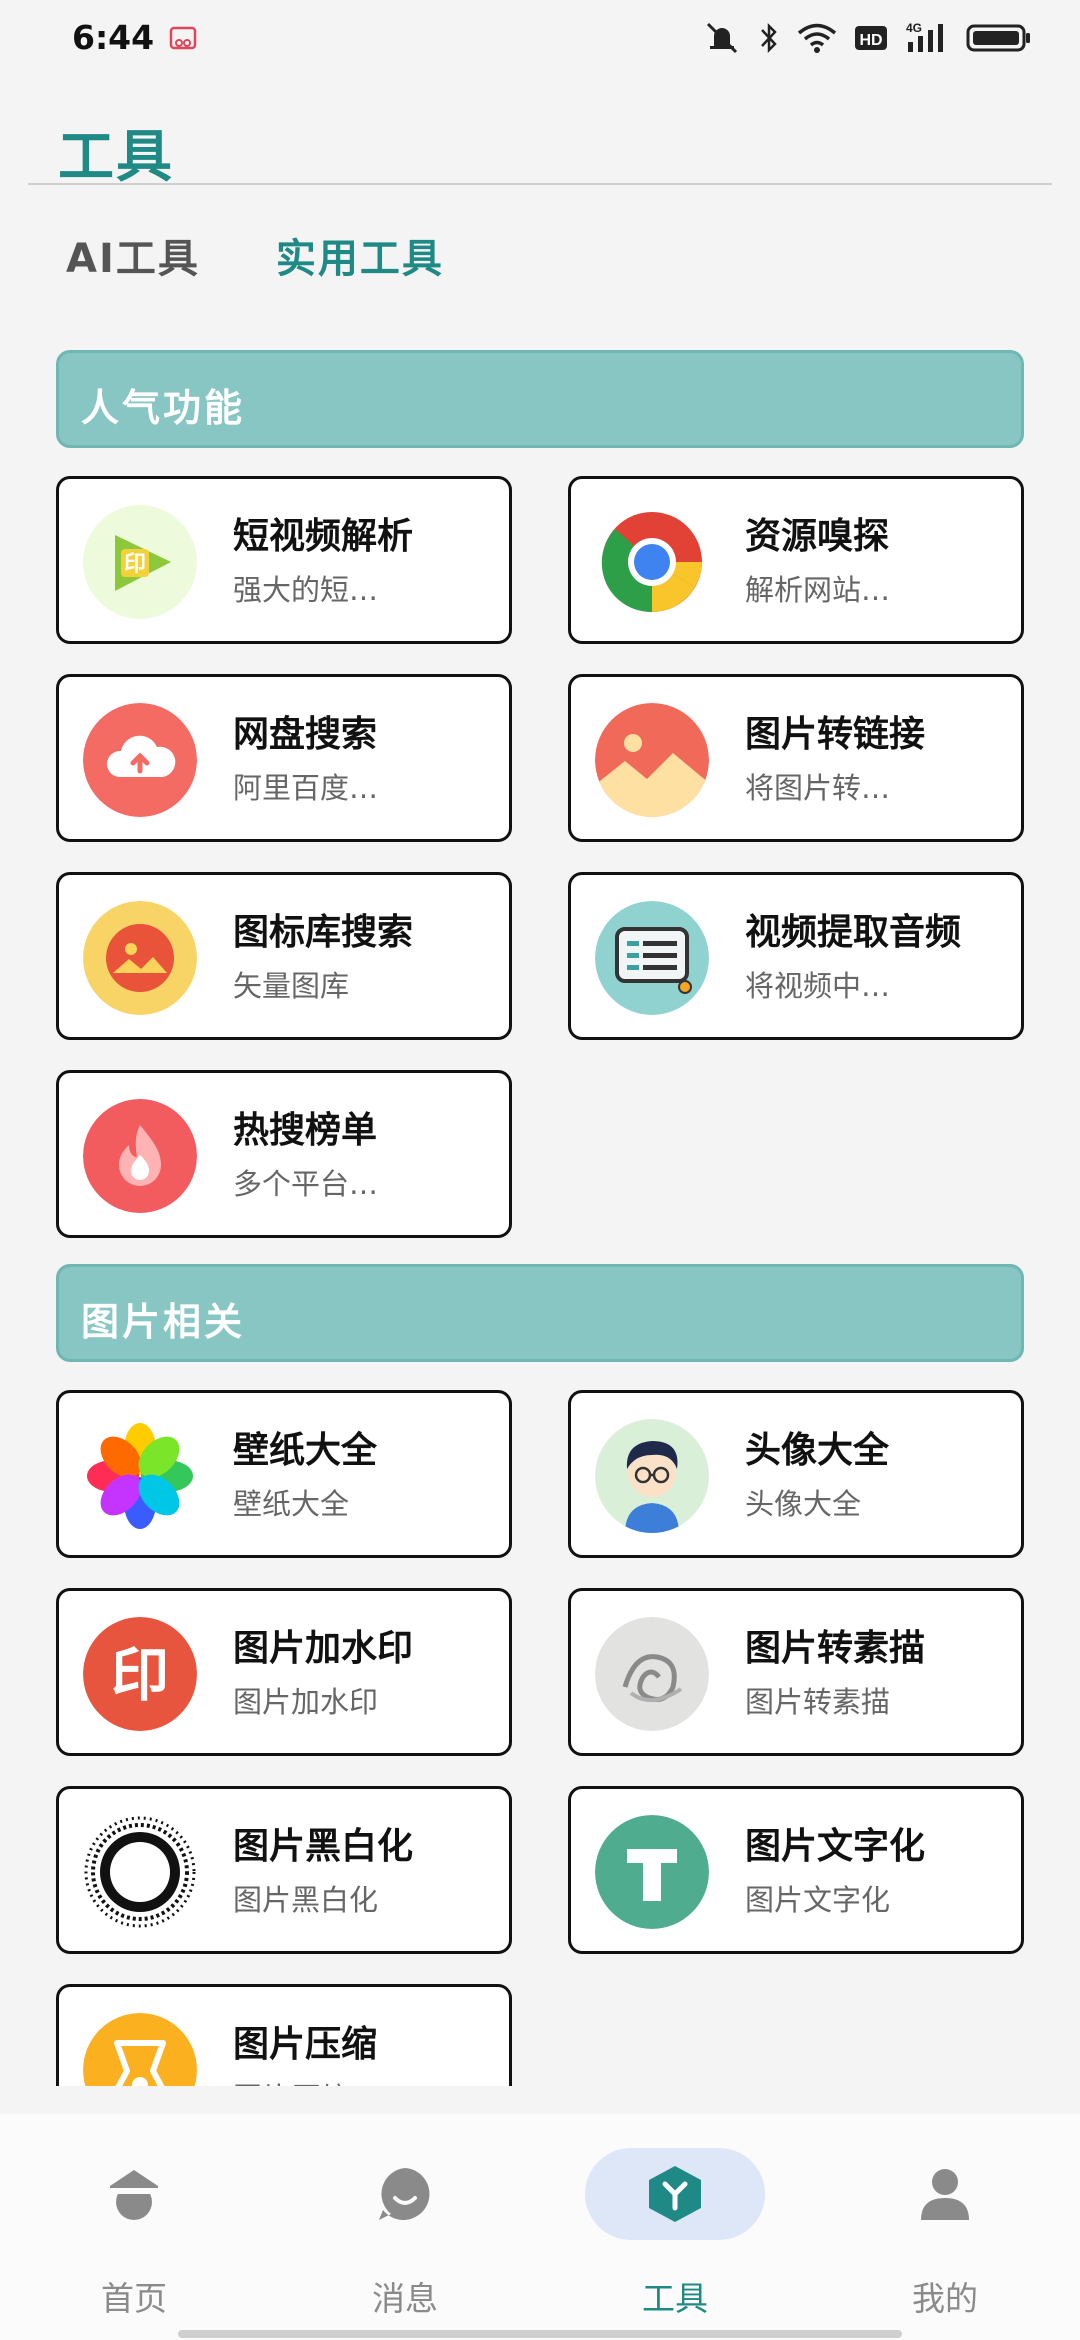  Describe the element at coordinates (675, 2233) in the screenshot. I see `nav-tools: 工具` at that location.